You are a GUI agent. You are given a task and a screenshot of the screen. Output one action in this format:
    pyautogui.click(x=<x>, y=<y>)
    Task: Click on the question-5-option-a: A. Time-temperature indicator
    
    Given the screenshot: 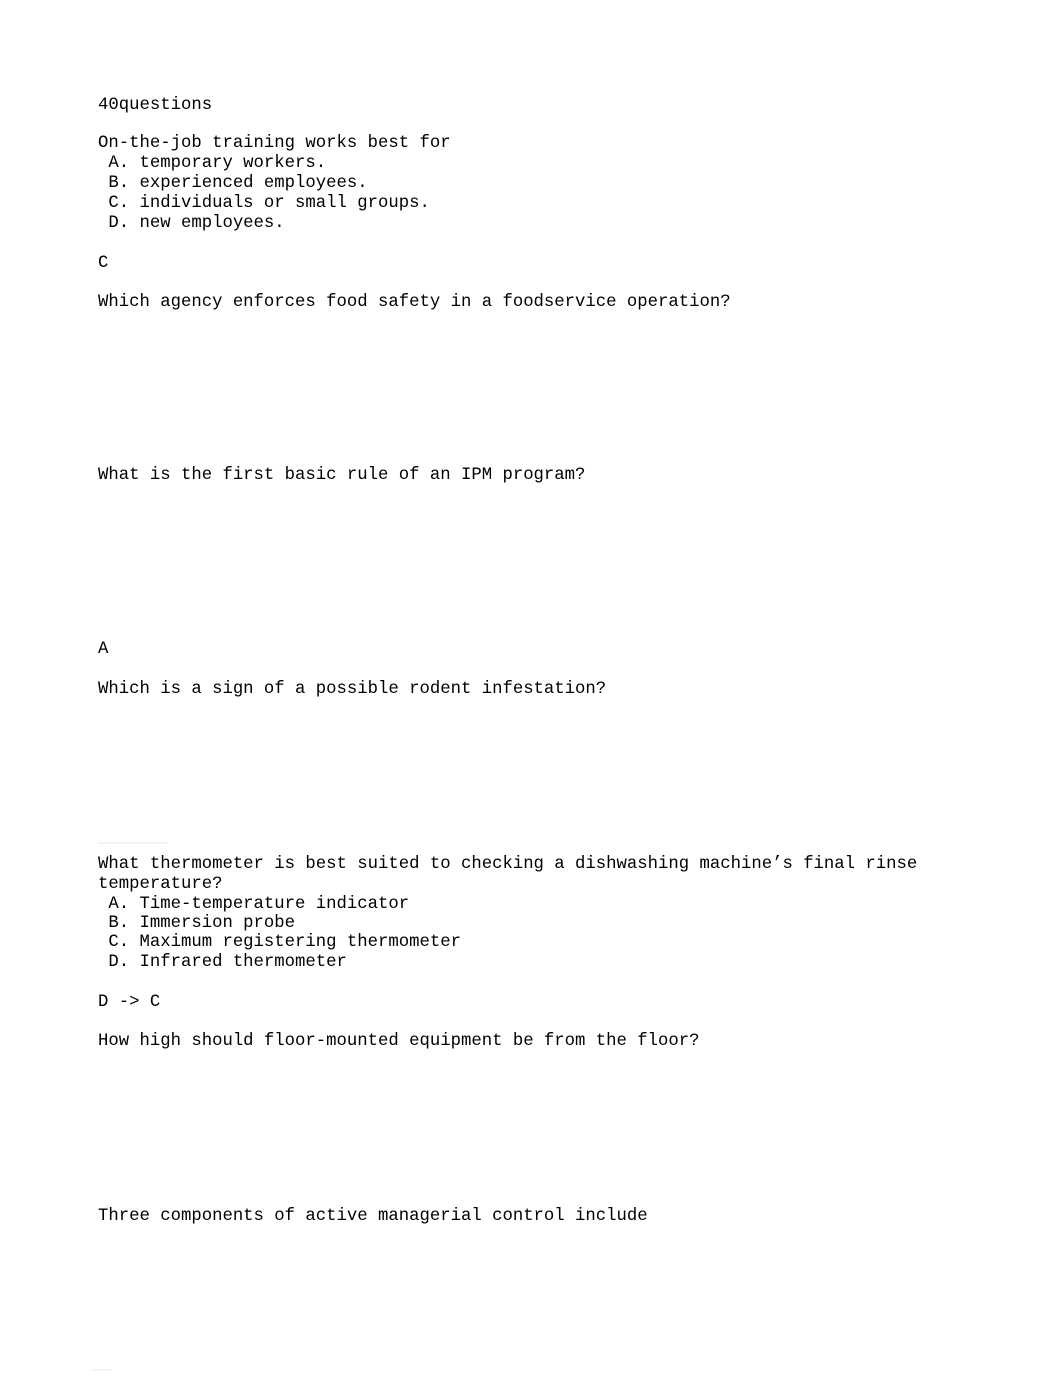 What is the action you would take?
    pyautogui.click(x=254, y=904)
    